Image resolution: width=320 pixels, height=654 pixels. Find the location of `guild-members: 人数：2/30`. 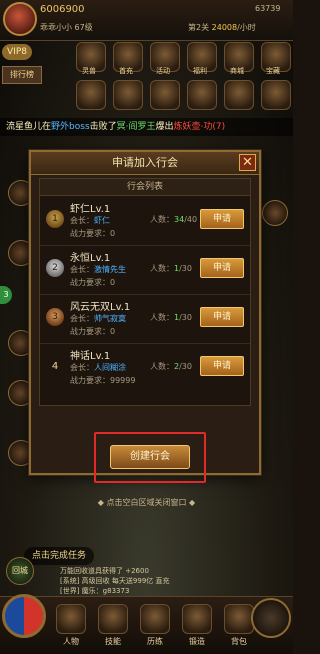

guild-members: 人数：2/30 is located at coordinates (171, 366).